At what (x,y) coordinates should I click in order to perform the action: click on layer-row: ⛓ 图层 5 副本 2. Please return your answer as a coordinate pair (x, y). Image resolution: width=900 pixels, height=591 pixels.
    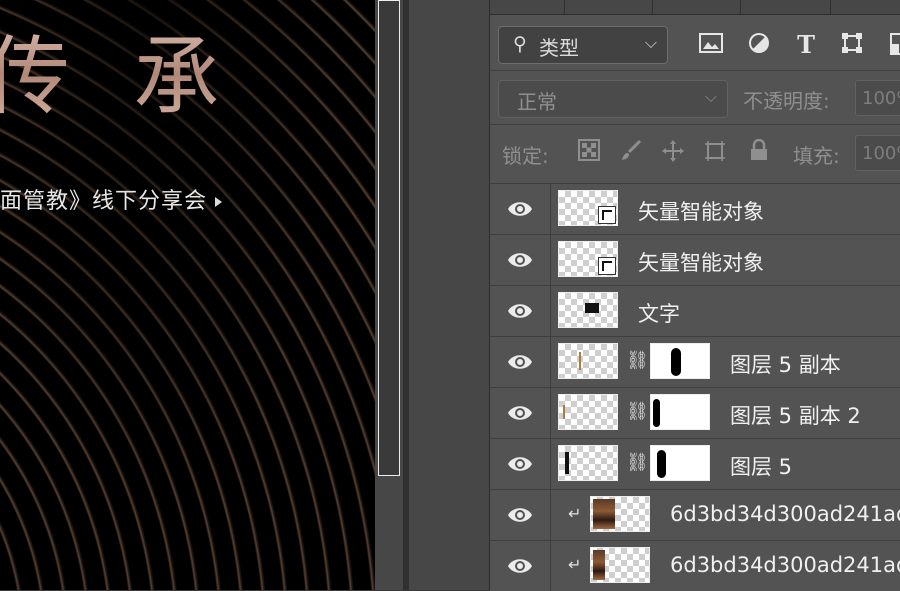
    Looking at the image, I should click on (695, 412).